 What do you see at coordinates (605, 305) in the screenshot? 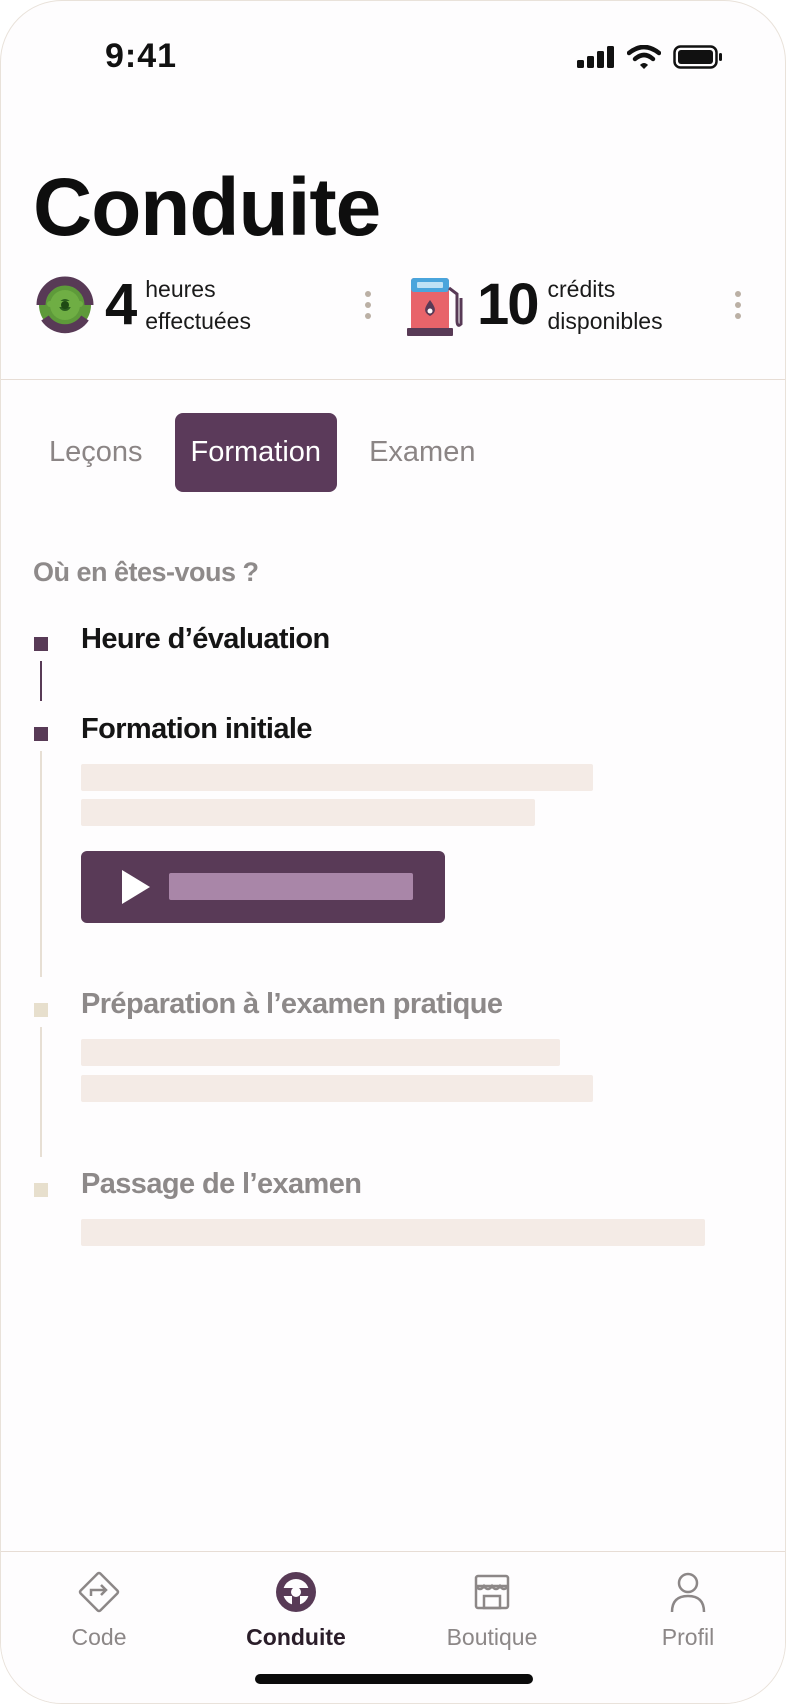
I see `credits-label: crédits disponibles` at bounding box center [605, 305].